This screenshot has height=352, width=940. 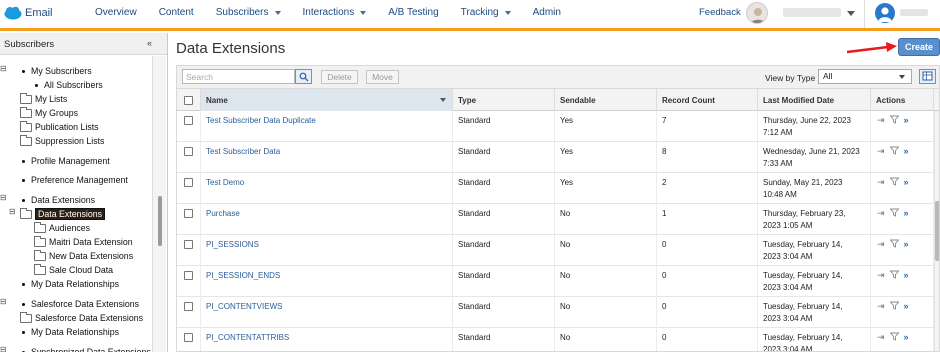 What do you see at coordinates (865, 76) in the screenshot?
I see `view-by-type-select: All` at bounding box center [865, 76].